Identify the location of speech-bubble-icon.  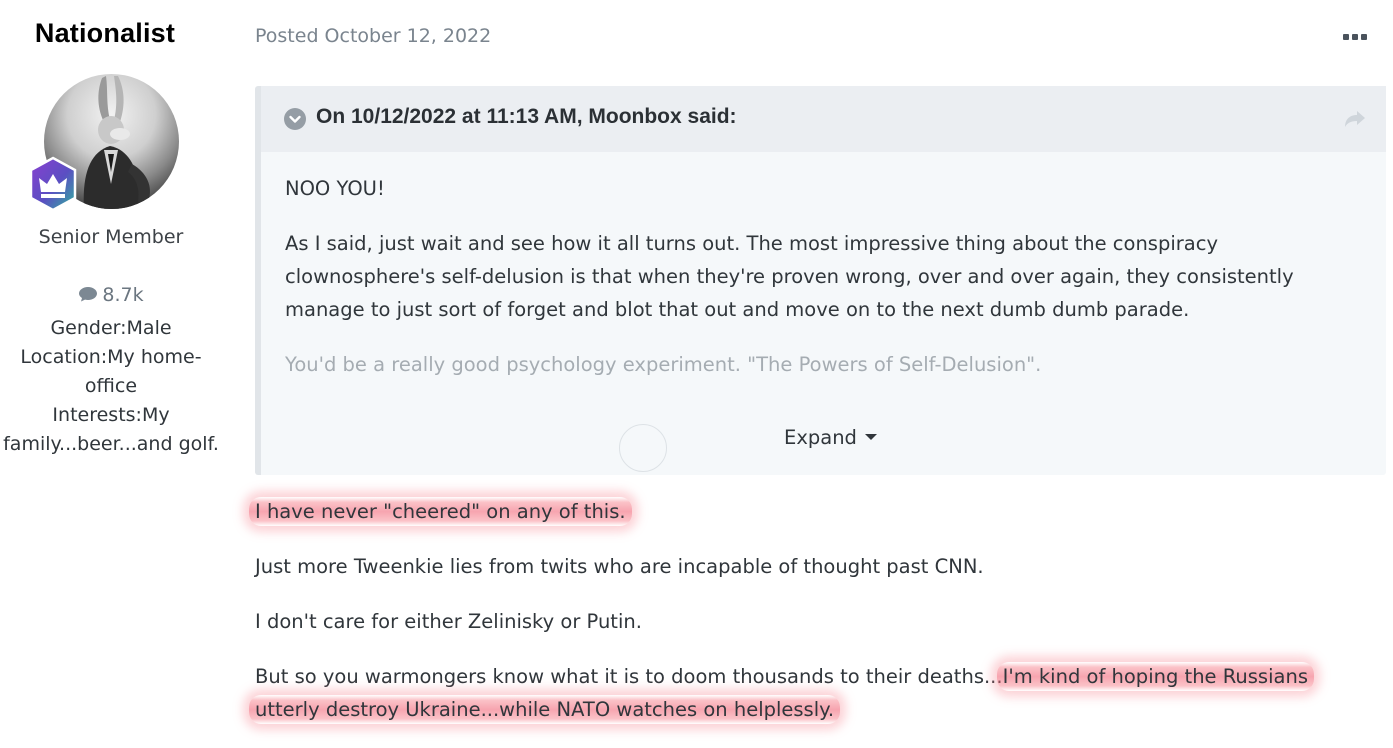
(88, 294).